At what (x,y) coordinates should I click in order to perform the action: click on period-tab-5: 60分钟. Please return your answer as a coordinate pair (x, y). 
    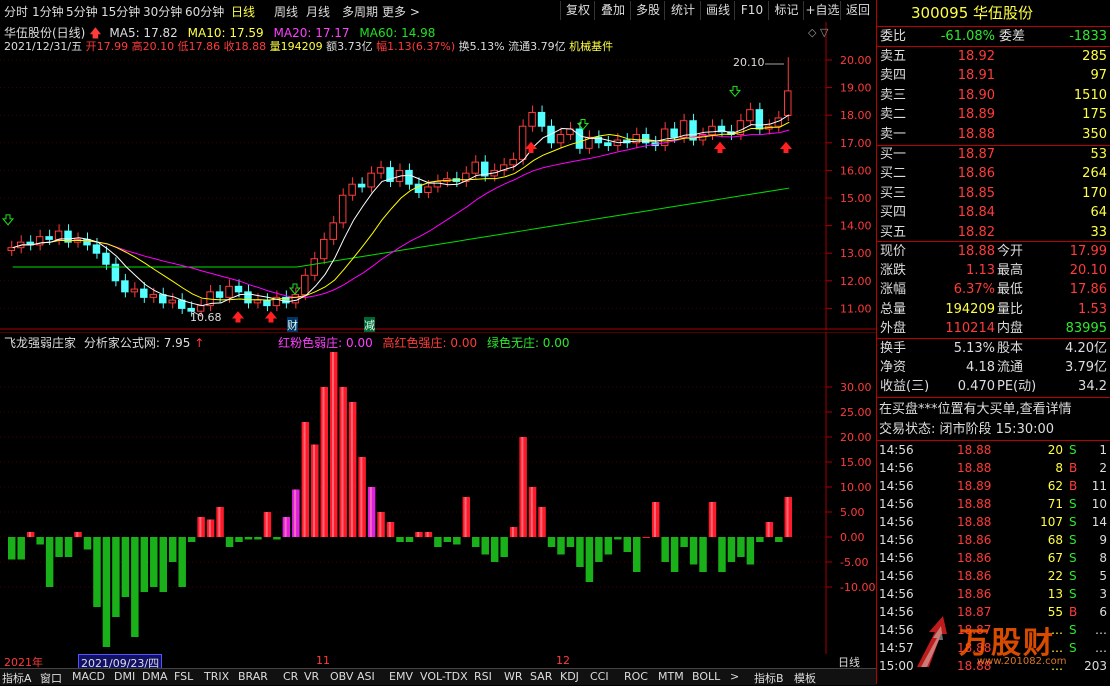
    Looking at the image, I should click on (204, 11).